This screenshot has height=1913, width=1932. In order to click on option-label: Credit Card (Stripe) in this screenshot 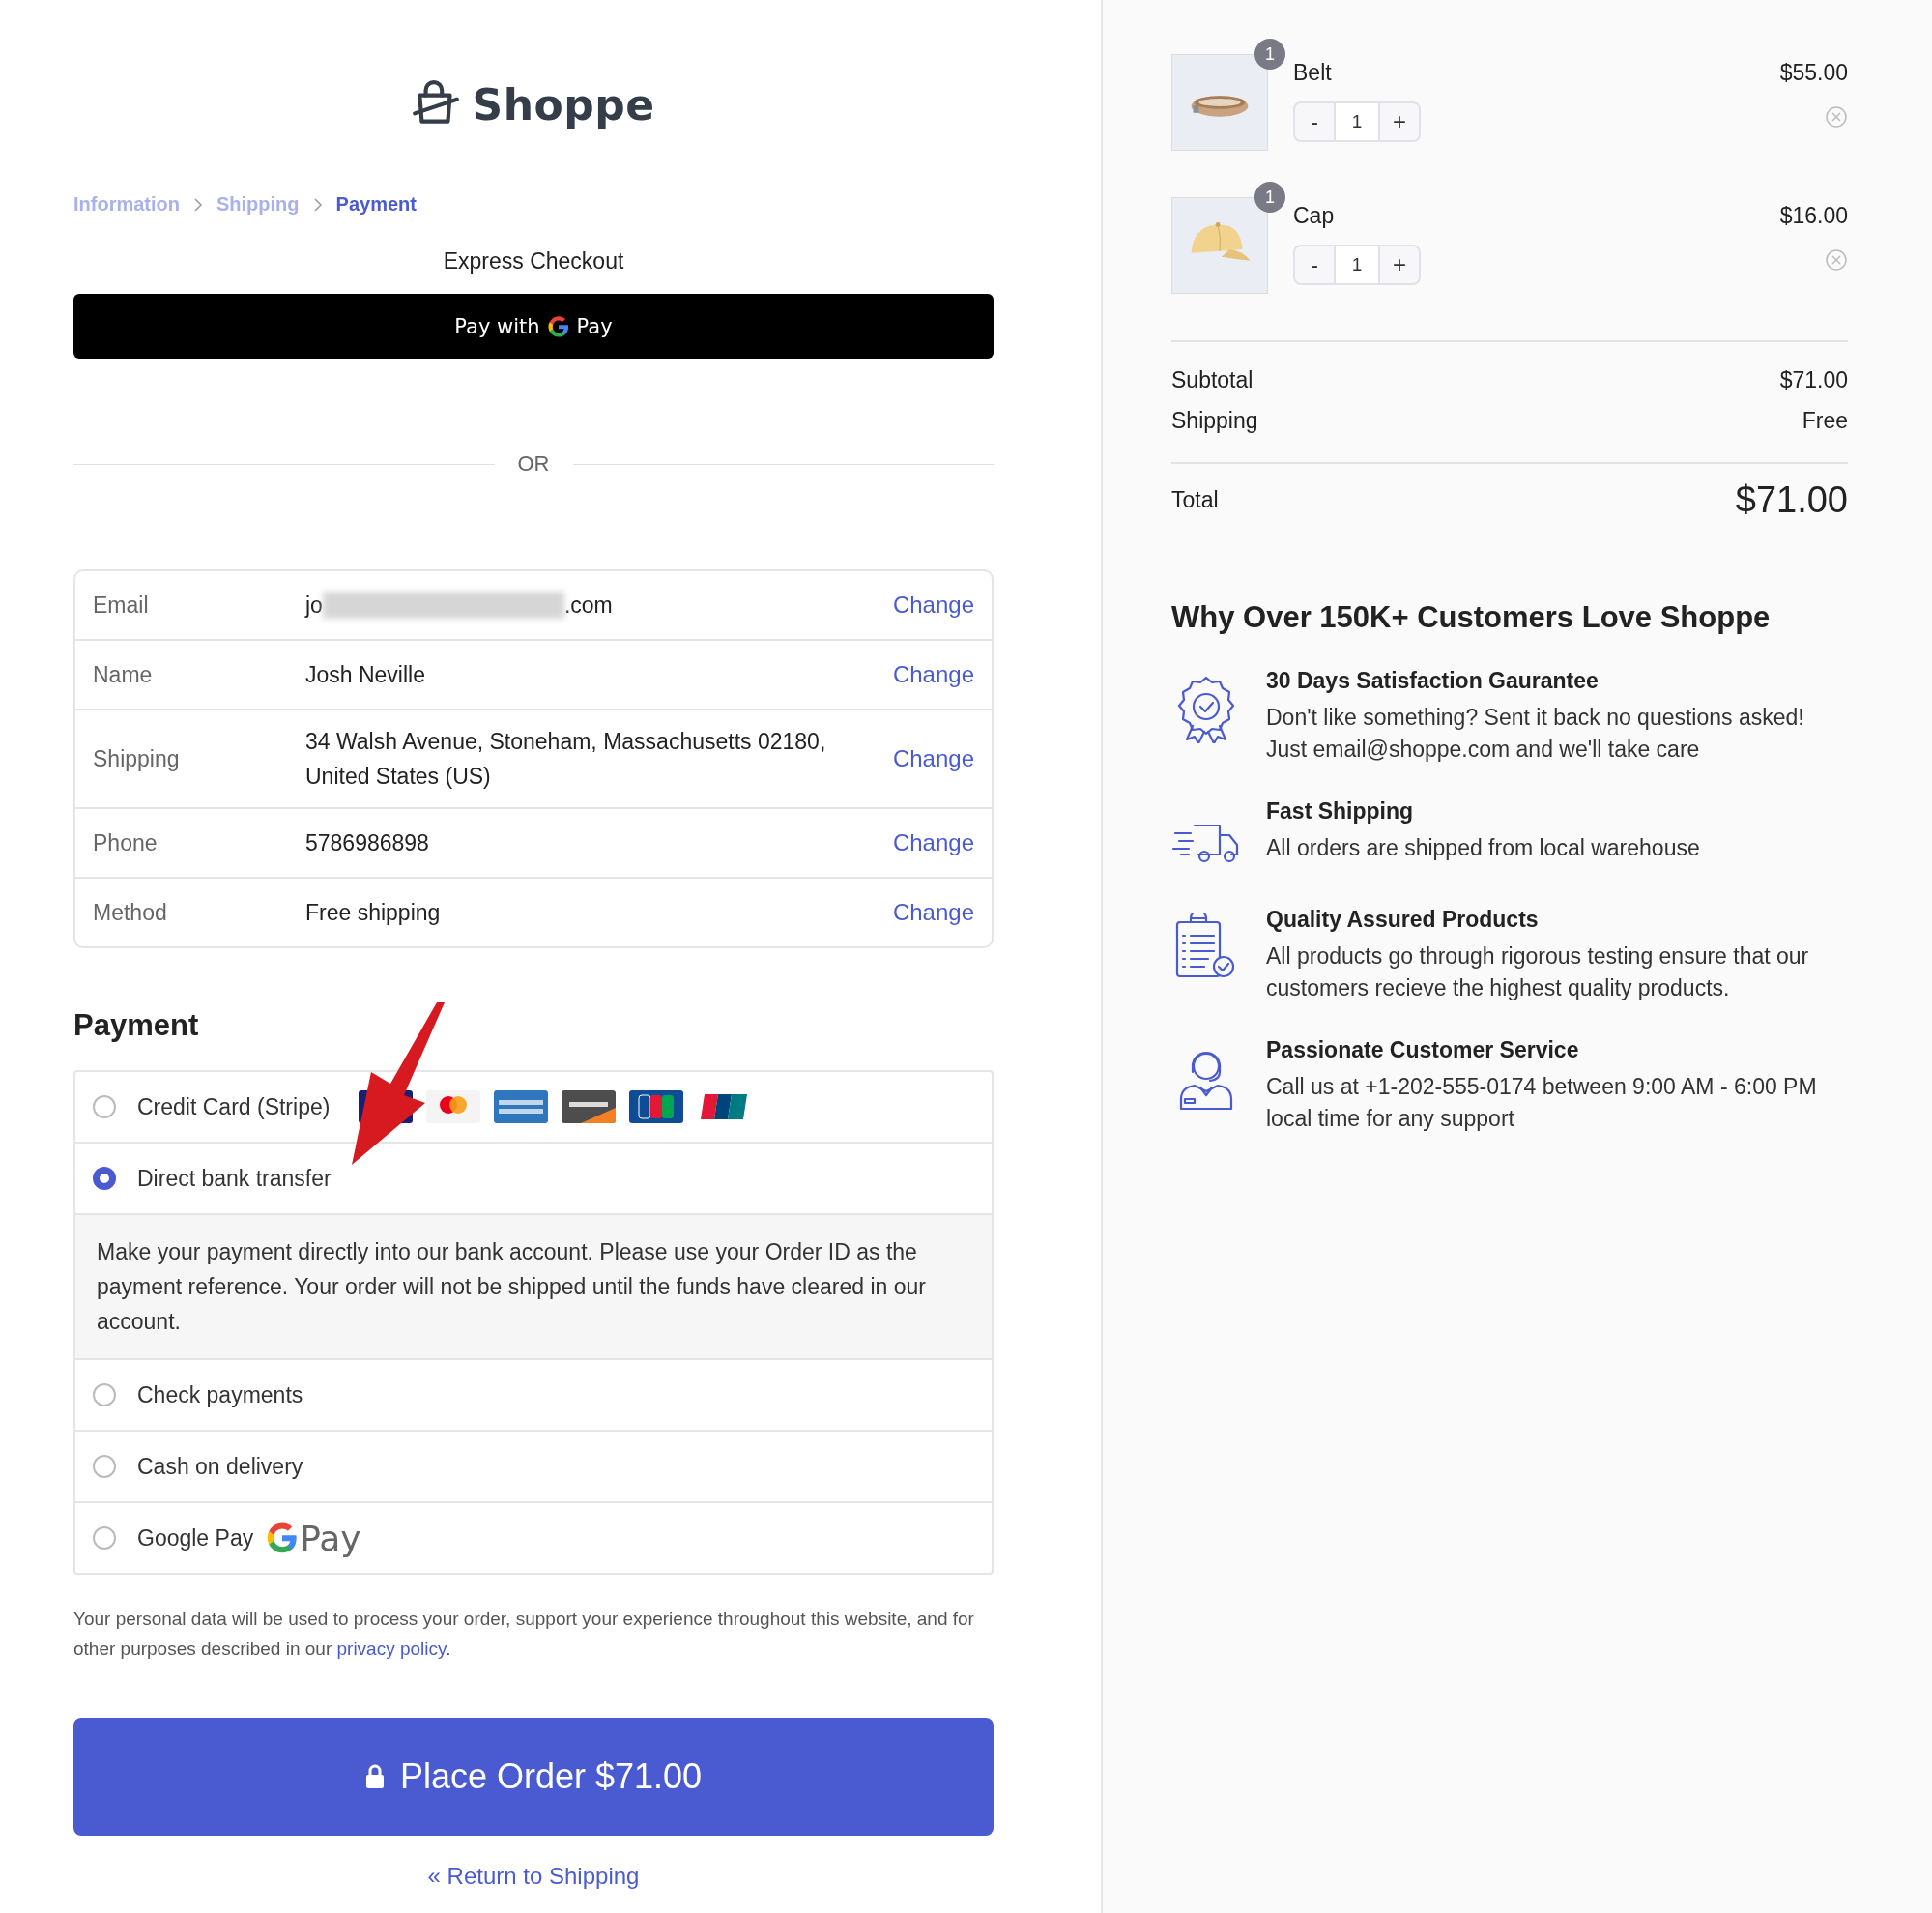, I will do `click(234, 1106)`.